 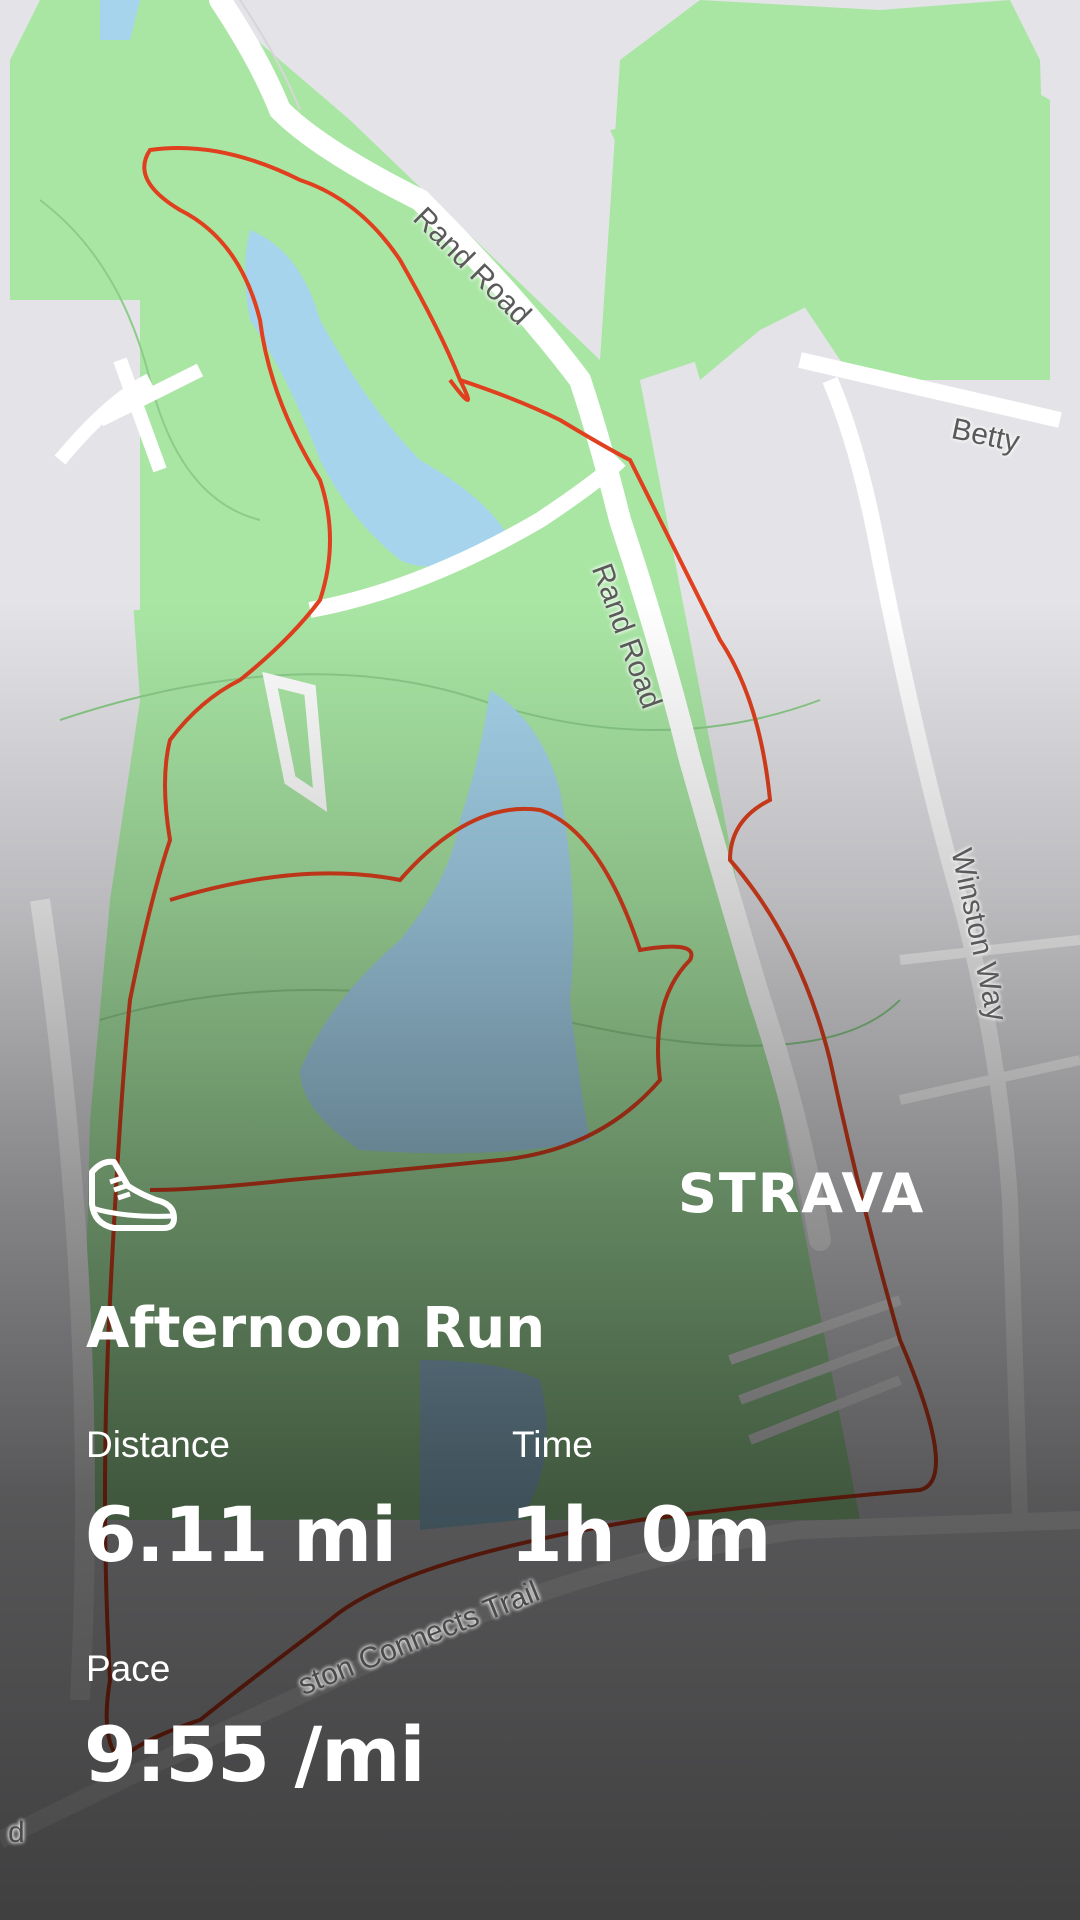 What do you see at coordinates (316, 1328) in the screenshot?
I see `activity-title: Afternoon Run` at bounding box center [316, 1328].